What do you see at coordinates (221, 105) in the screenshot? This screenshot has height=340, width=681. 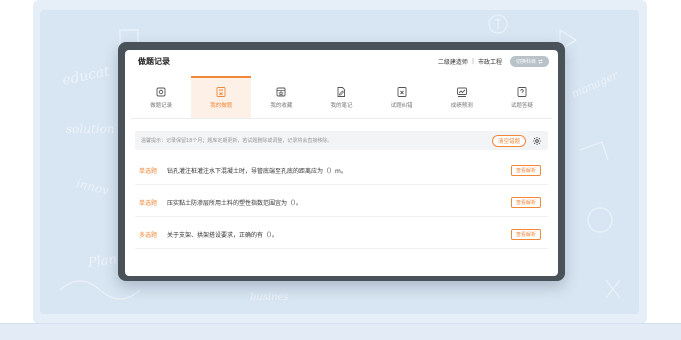 I see `tab-label: 我的做题` at bounding box center [221, 105].